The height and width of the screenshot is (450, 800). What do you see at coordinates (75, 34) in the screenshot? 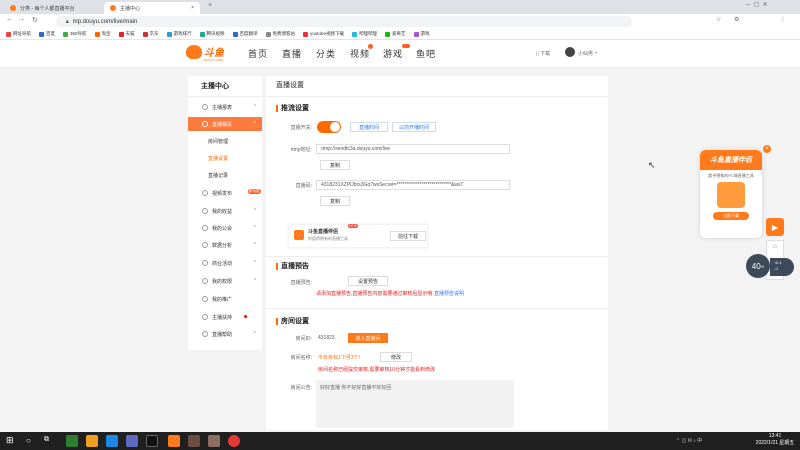
I see `bookmark-item: 360导航` at bounding box center [75, 34].